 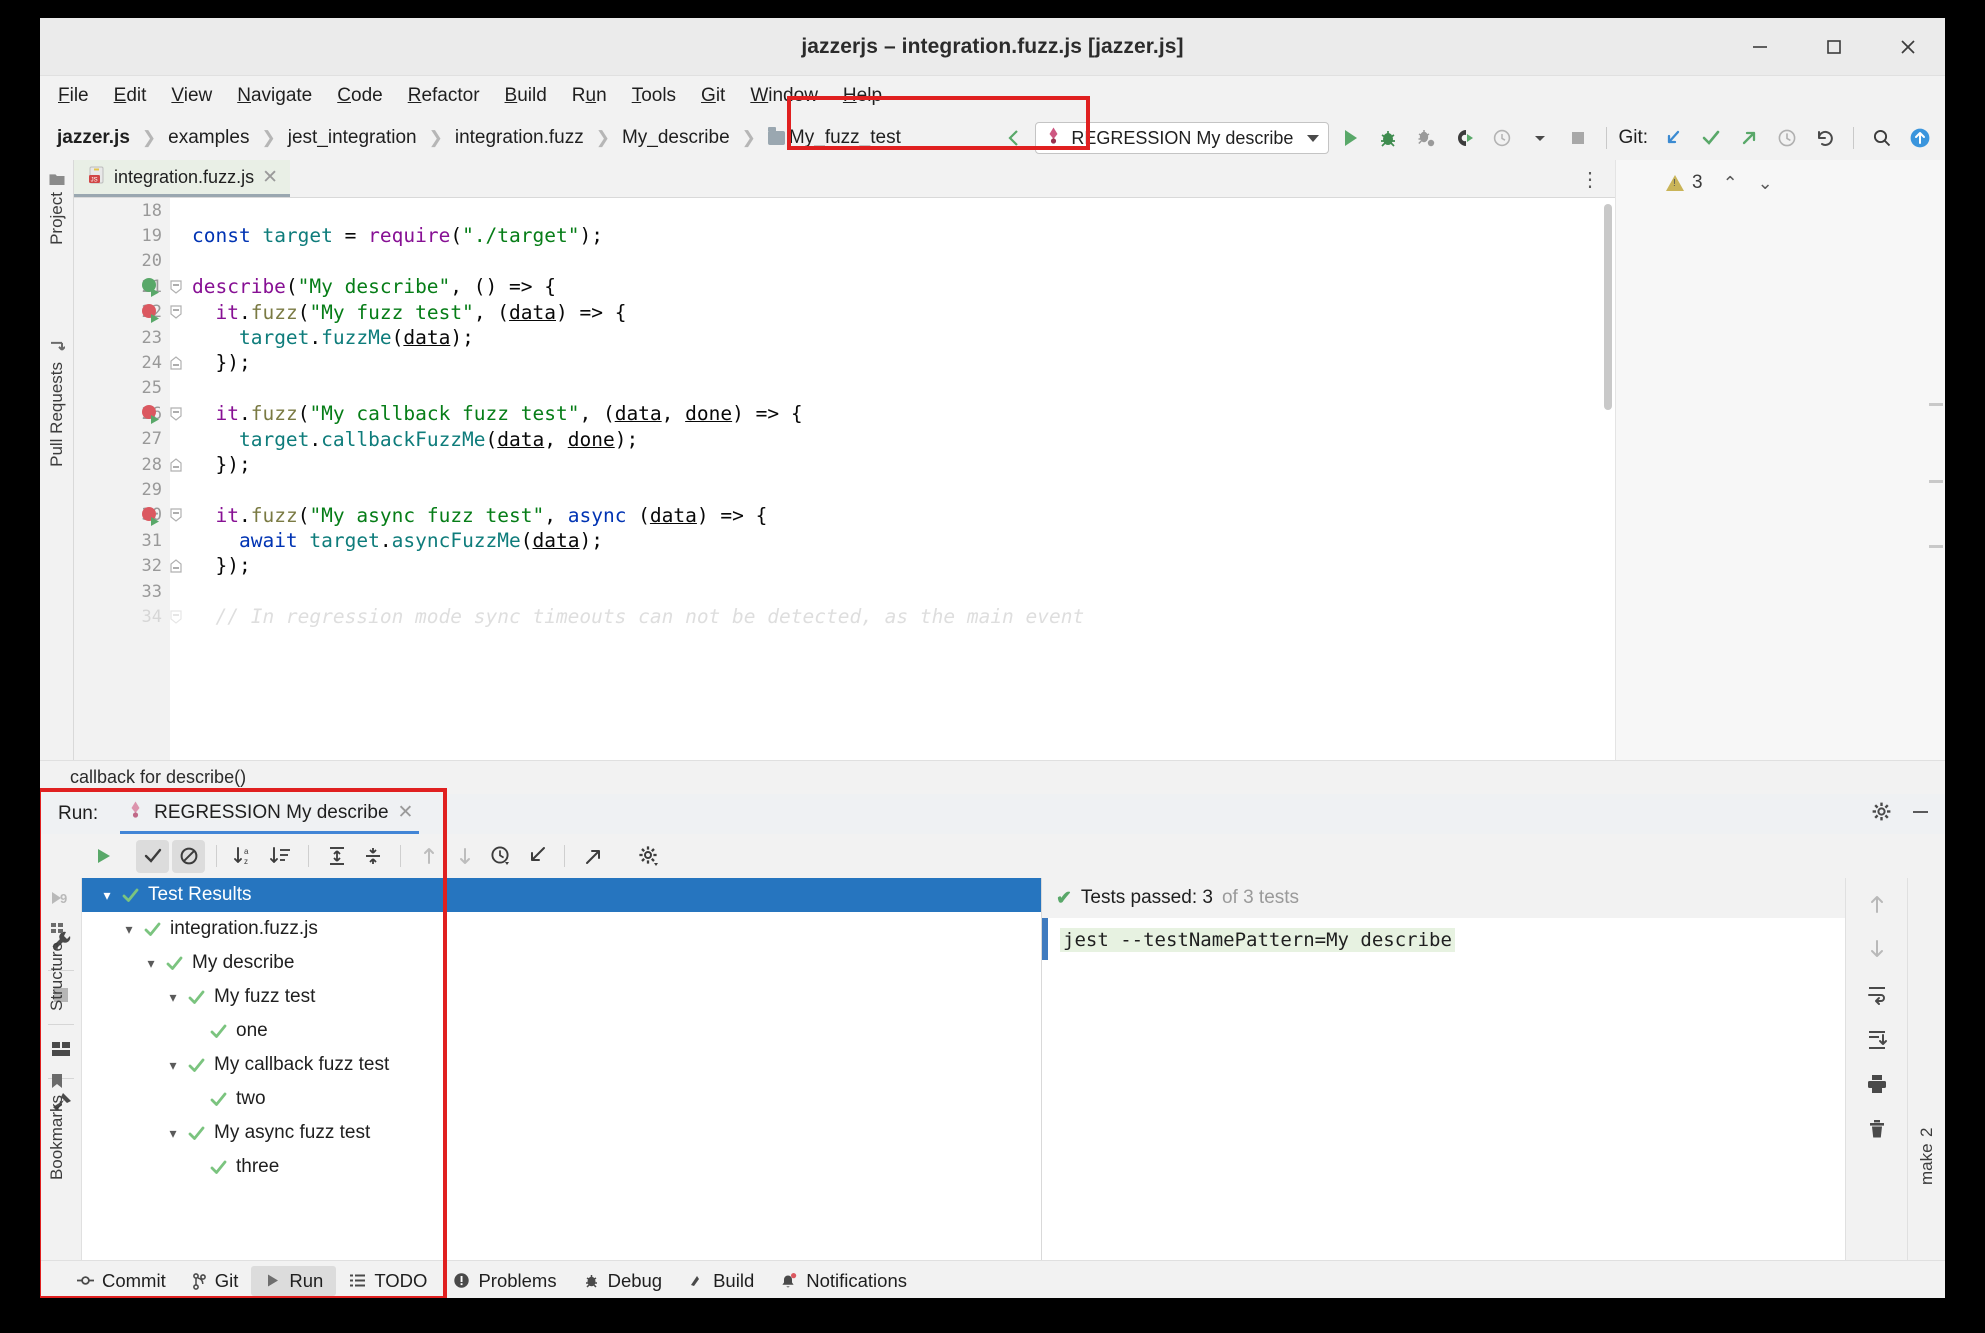 What do you see at coordinates (57, 966) in the screenshot?
I see `sidebar-item-structure: Structure` at bounding box center [57, 966].